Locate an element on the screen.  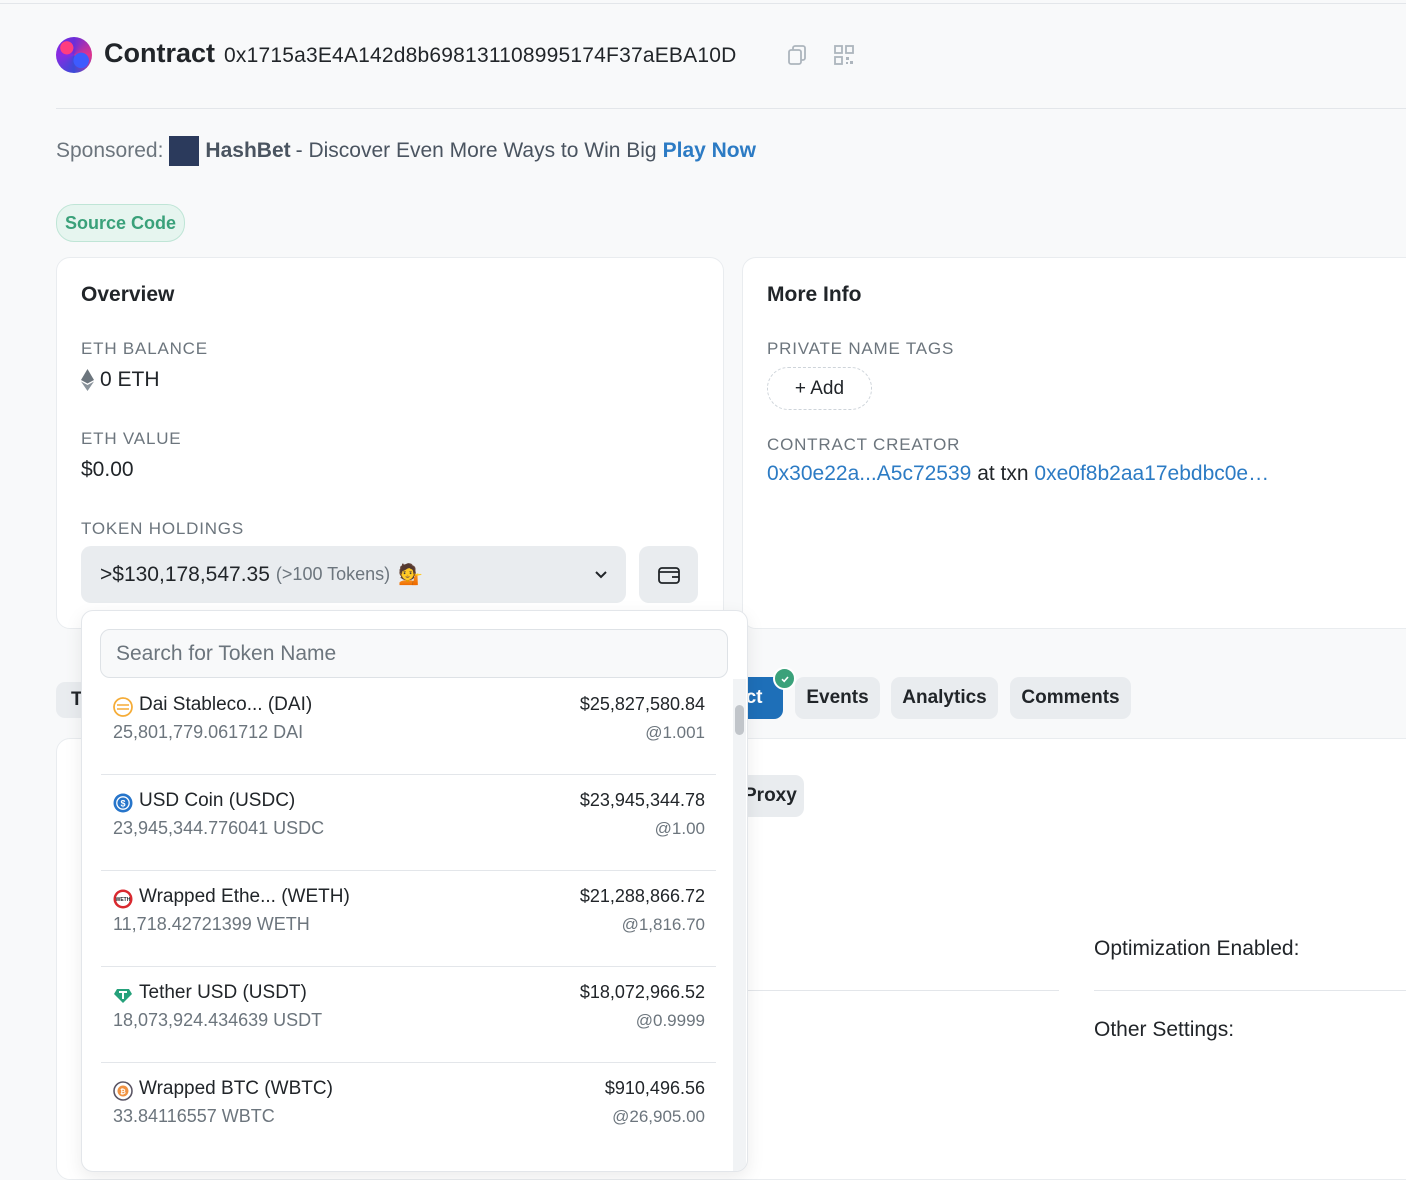
token-quantity: 23,945,344.776041 USDC is located at coordinates (219, 828).